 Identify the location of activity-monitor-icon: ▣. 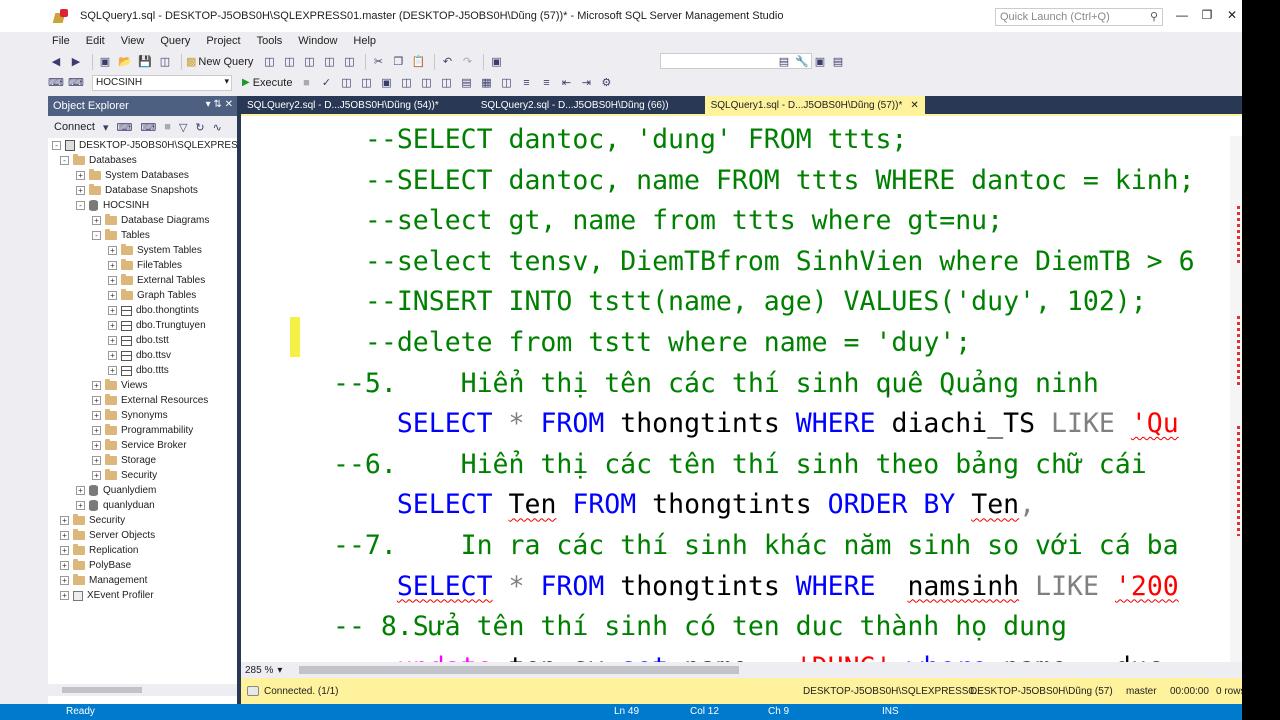
(496, 62).